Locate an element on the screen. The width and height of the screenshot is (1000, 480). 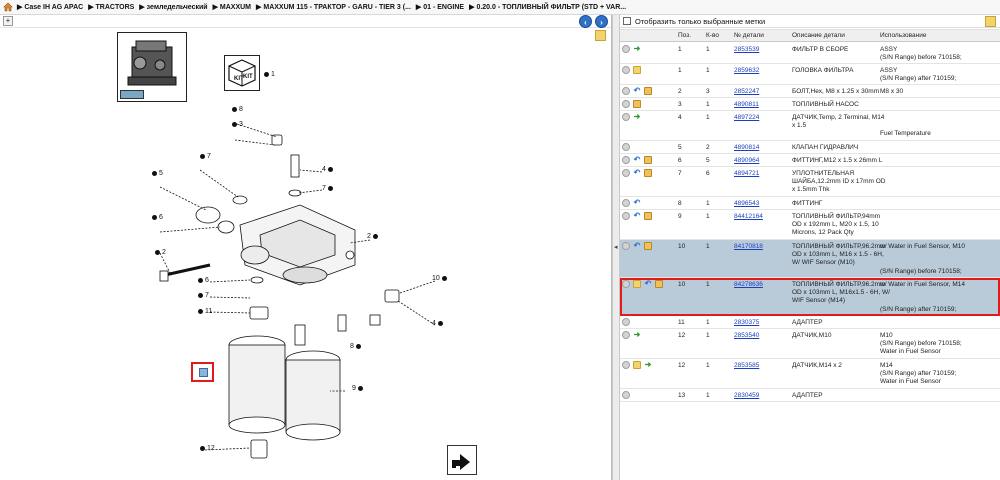
table-row: ↶ 6 5 4890964 ФИТТИНГ,M12 x 1.5 x 26mm L is located at coordinates (810, 160).